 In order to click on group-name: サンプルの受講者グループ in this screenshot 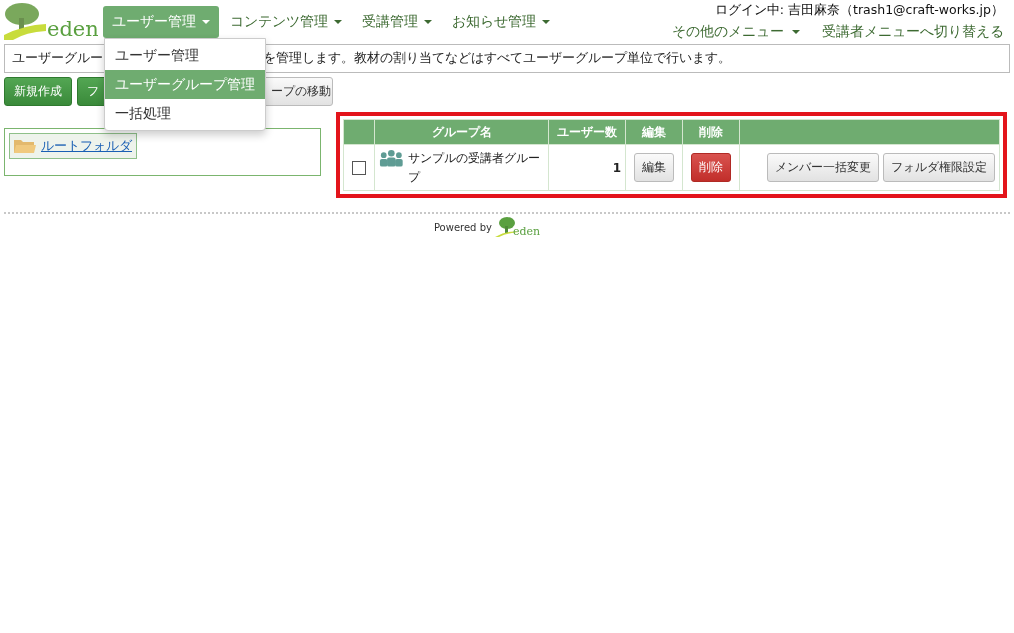, I will do `click(474, 167)`.